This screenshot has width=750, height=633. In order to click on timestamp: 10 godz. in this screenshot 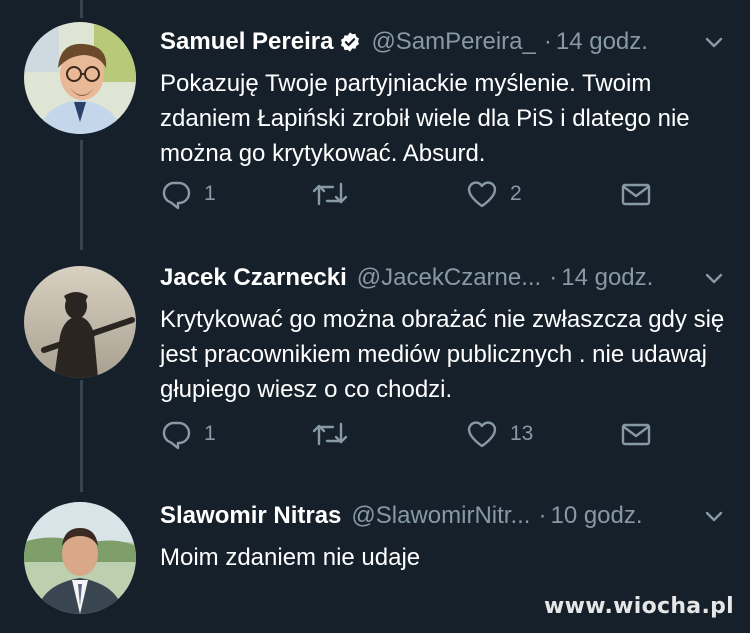, I will do `click(596, 516)`.